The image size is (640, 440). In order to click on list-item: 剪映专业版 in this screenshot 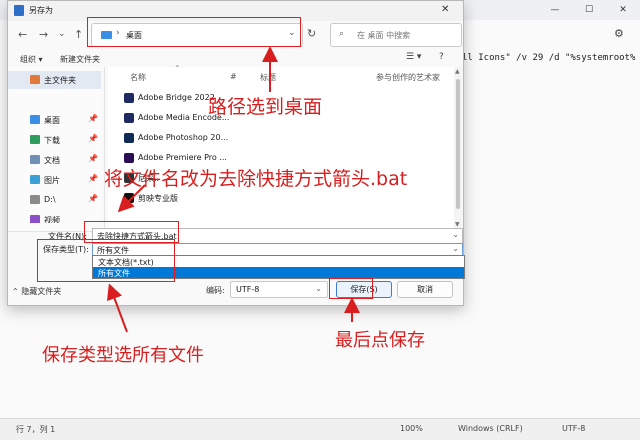, I will do `click(172, 198)`.